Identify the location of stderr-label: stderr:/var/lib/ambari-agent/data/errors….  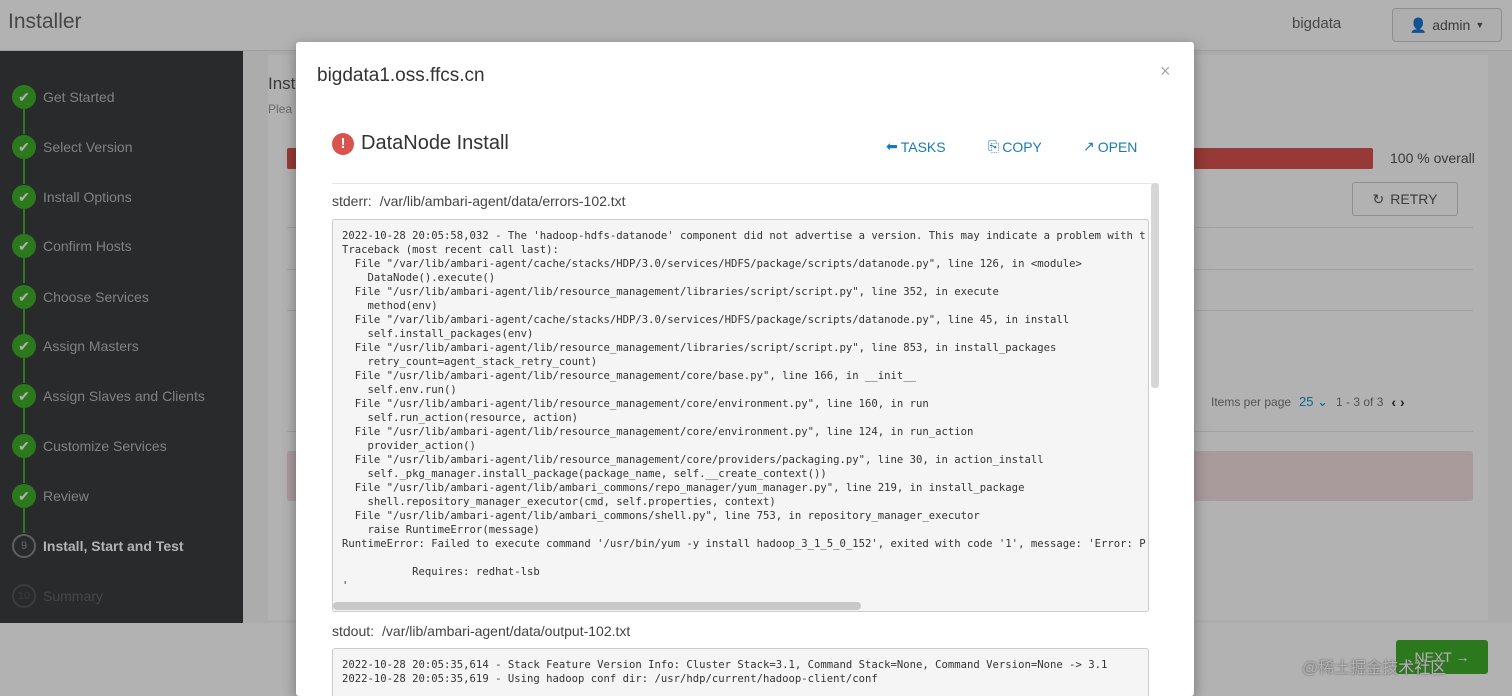
(479, 201).